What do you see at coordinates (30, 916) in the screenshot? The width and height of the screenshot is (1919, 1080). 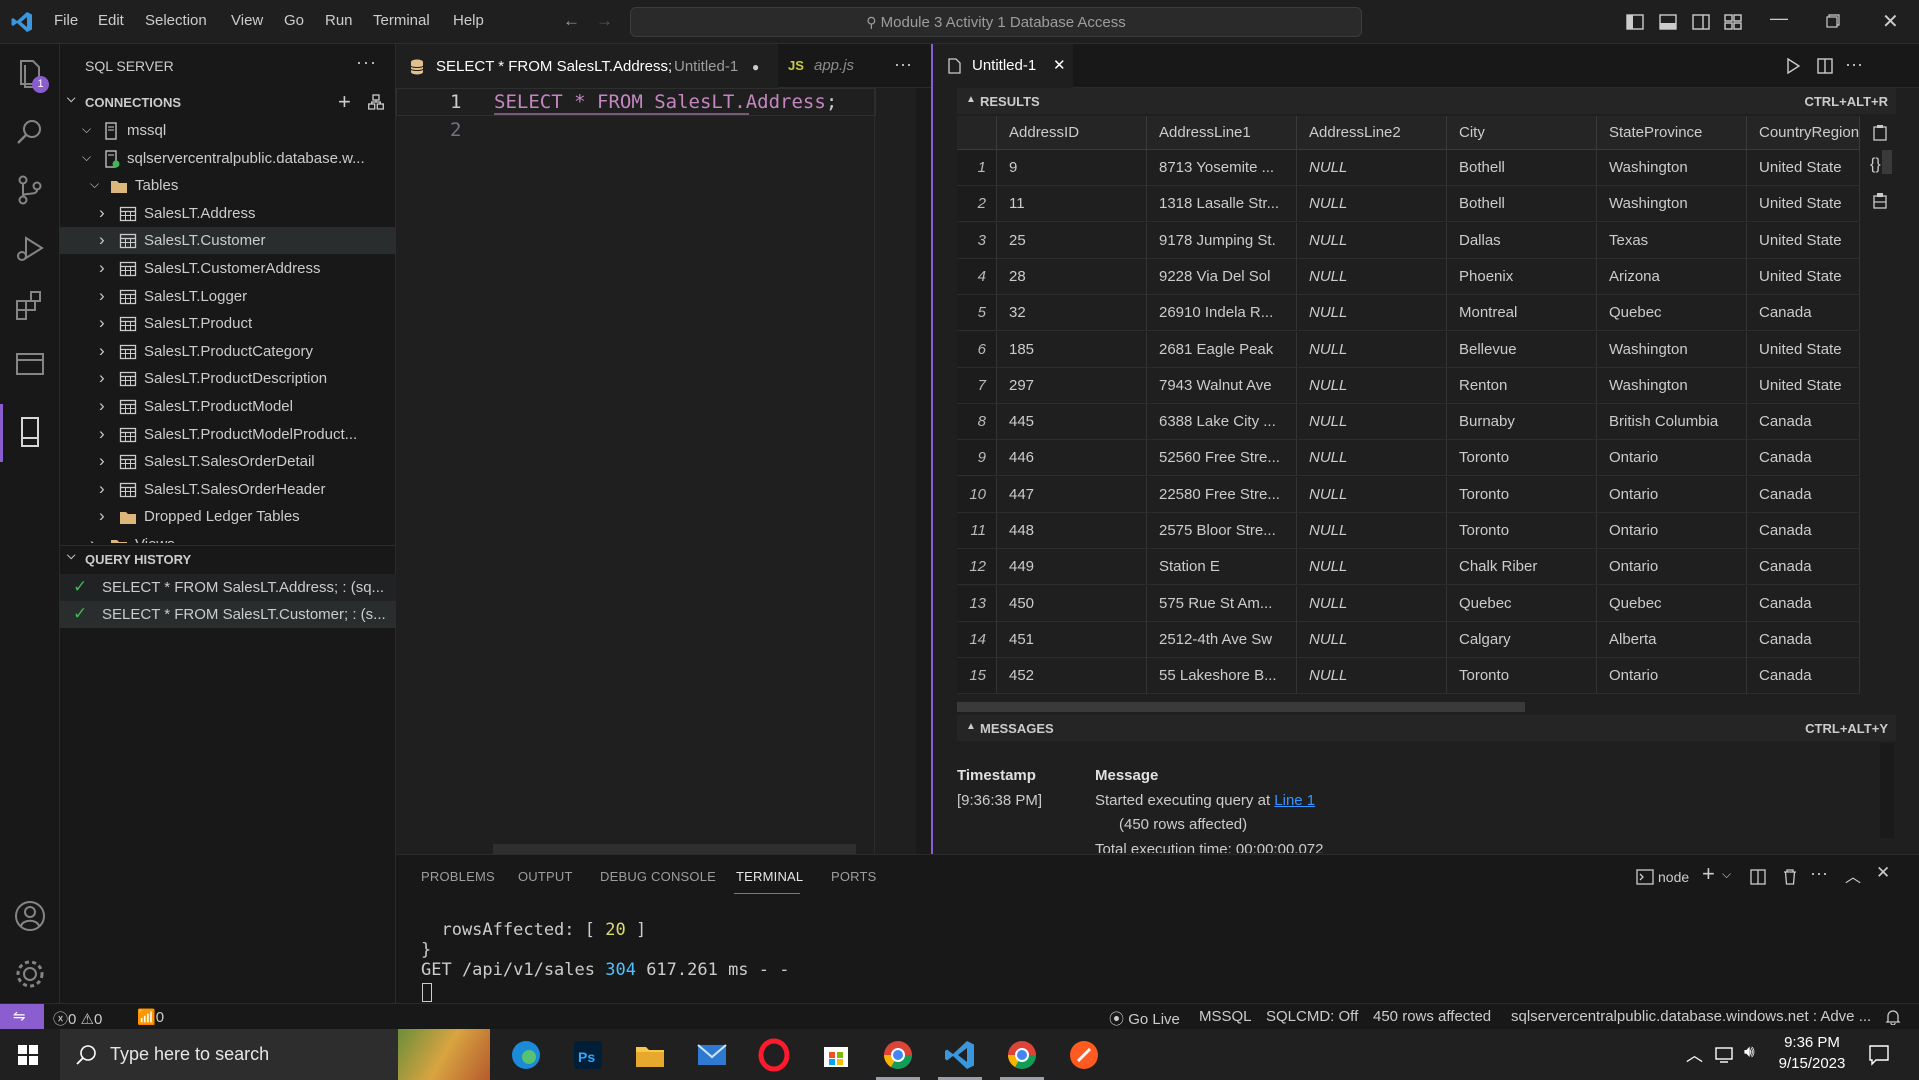 I see `accounts-icon` at bounding box center [30, 916].